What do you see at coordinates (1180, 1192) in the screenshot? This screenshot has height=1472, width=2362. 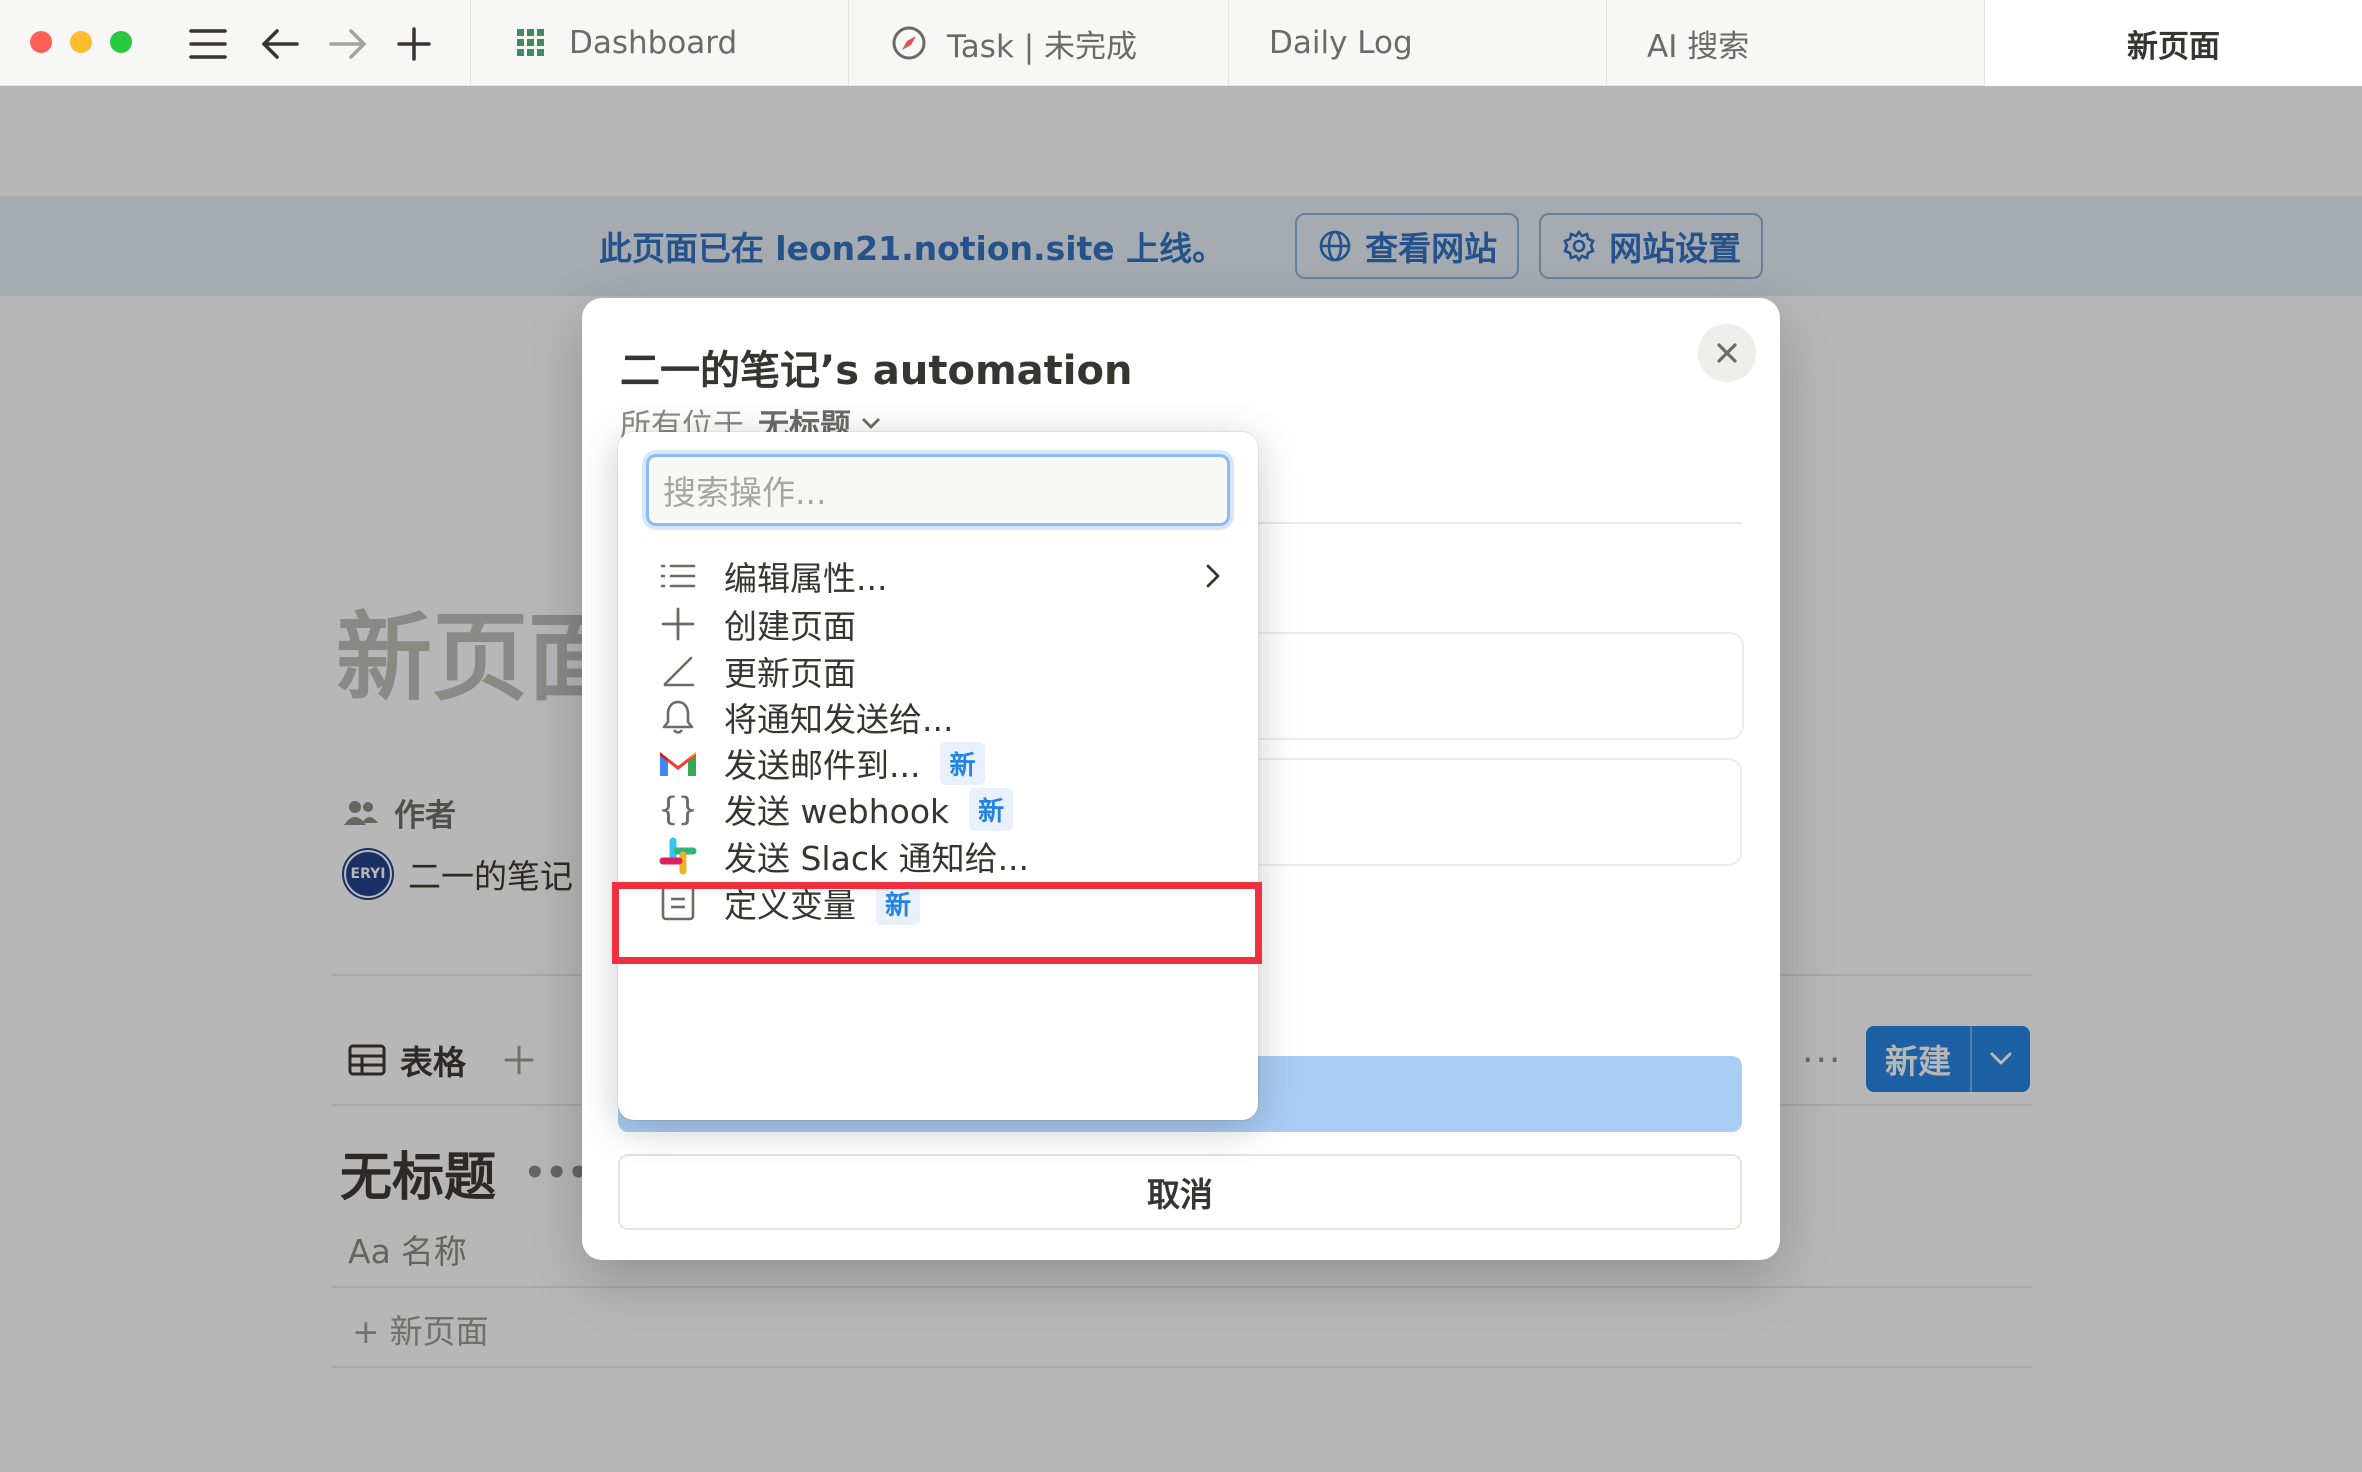 I see `cancel-button: 取消` at bounding box center [1180, 1192].